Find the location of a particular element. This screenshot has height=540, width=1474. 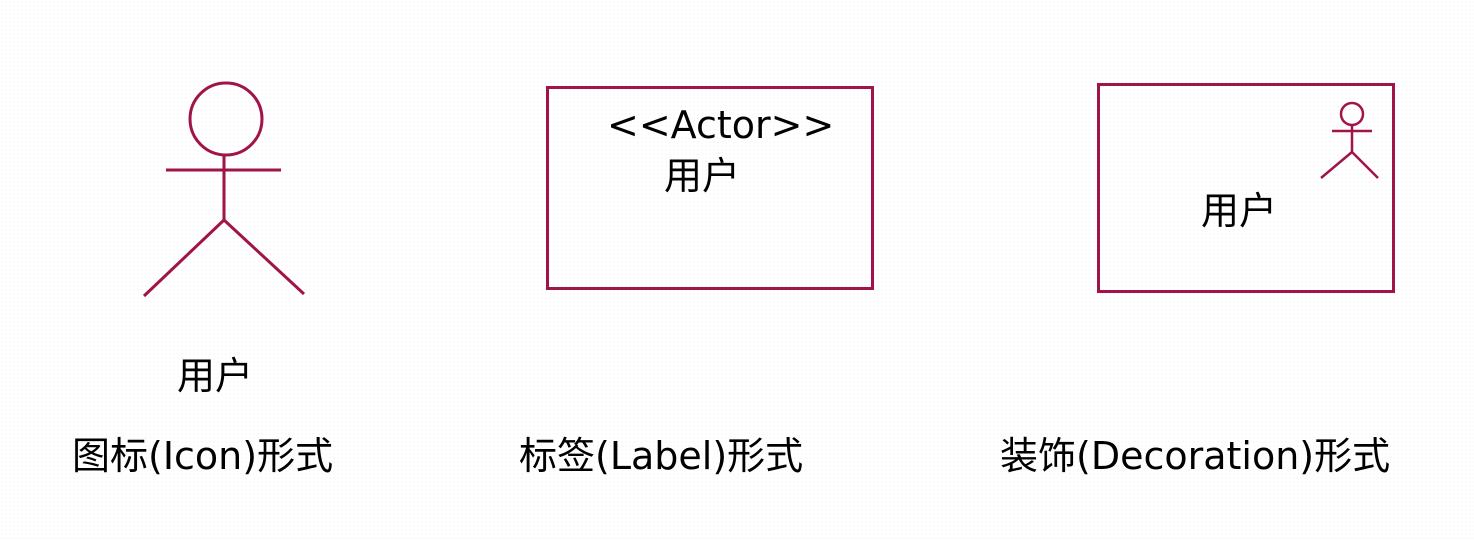

actor-decoration-icon is located at coordinates (1349, 140).